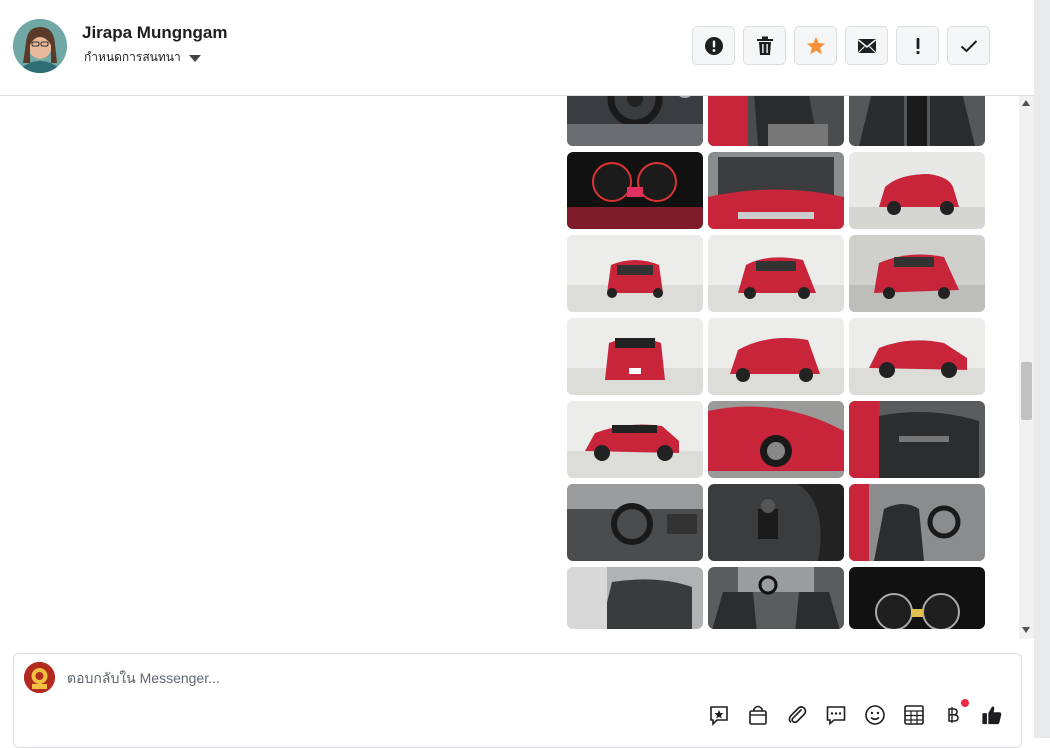 The width and height of the screenshot is (1050, 748). I want to click on delete-button, so click(764, 45).